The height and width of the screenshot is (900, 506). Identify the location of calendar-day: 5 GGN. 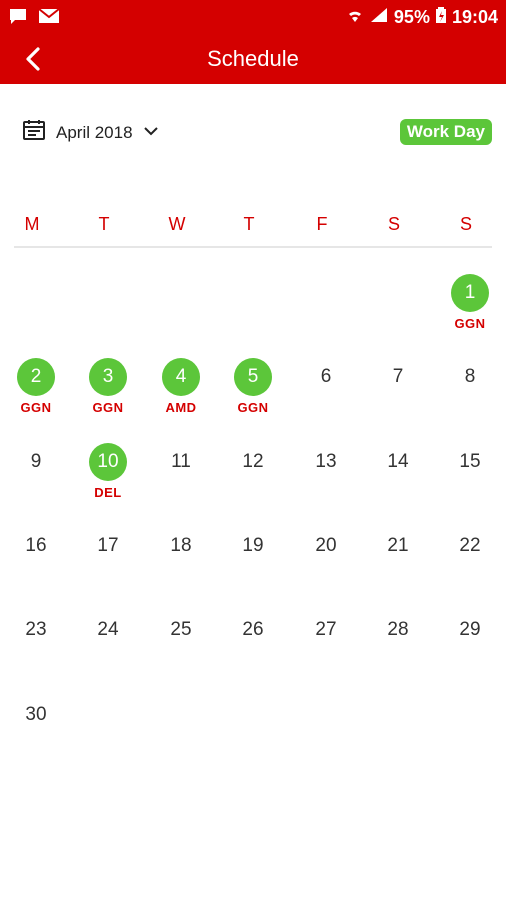
(253, 400).